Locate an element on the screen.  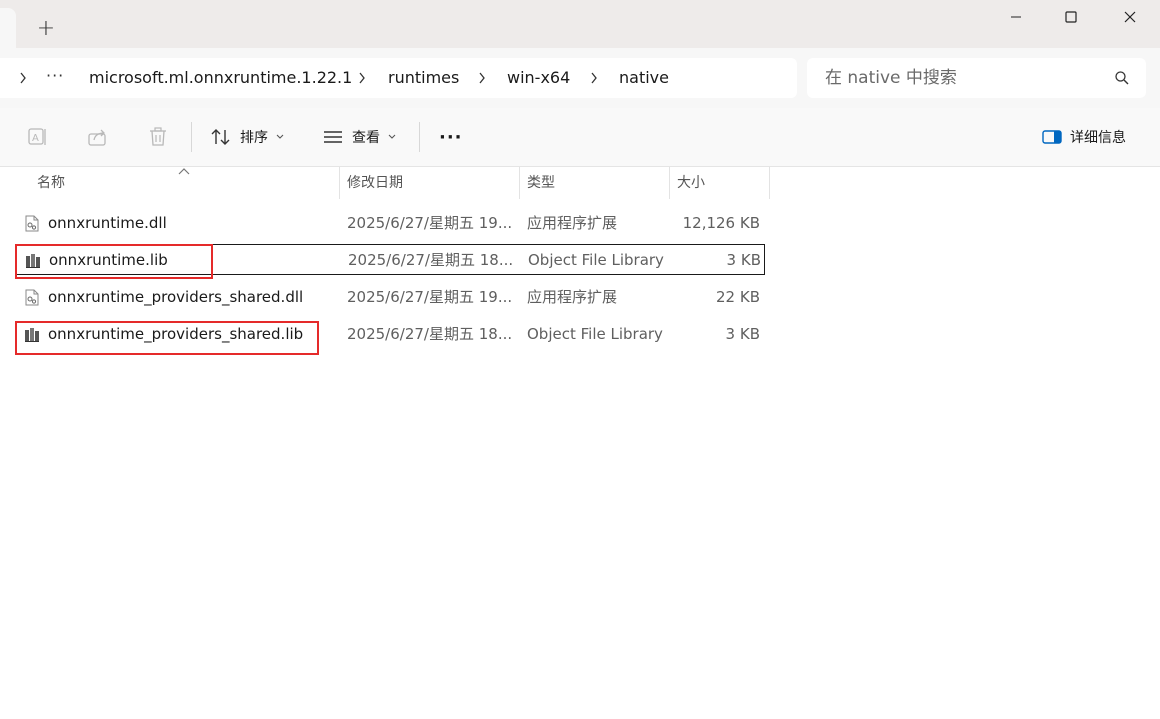
file-name: onnxruntime_providers_shared.dll is located at coordinates (176, 297).